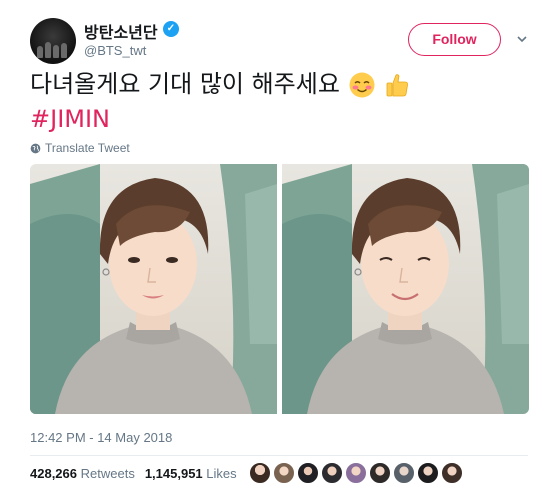 This screenshot has height=497, width=558. Describe the element at coordinates (522, 39) in the screenshot. I see `caret-down-icon` at that location.